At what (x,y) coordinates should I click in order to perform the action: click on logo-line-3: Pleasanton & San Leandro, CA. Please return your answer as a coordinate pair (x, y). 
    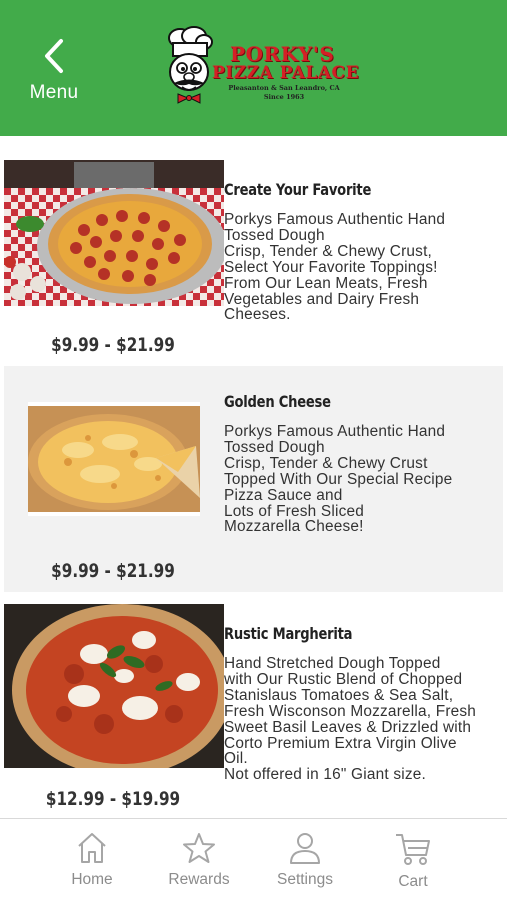
    Looking at the image, I should click on (284, 88).